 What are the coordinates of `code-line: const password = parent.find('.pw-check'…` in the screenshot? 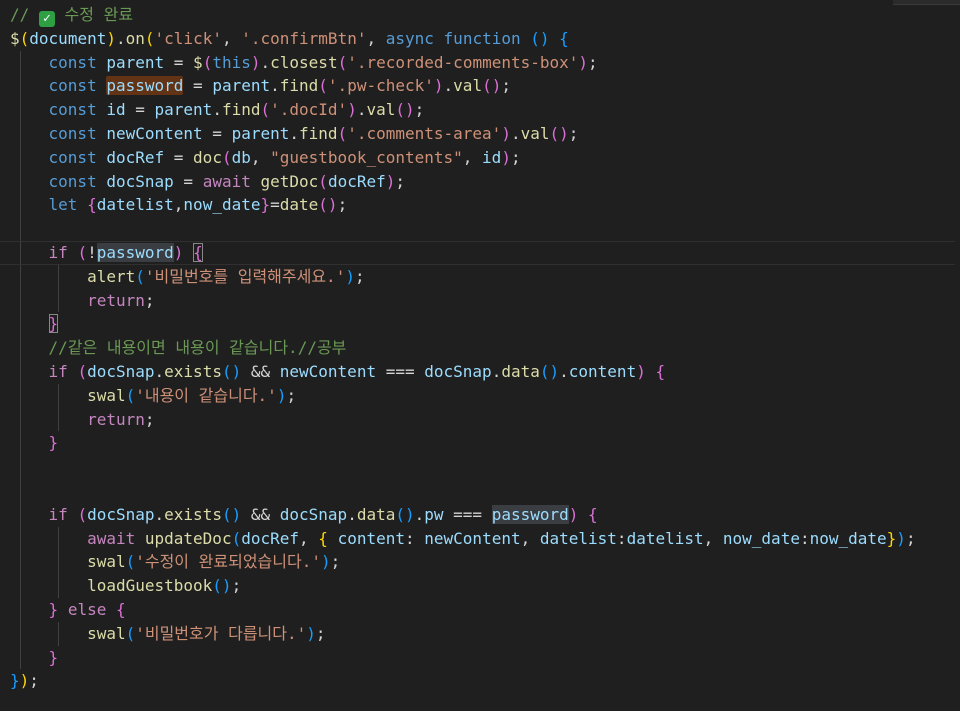 It's located at (482, 86).